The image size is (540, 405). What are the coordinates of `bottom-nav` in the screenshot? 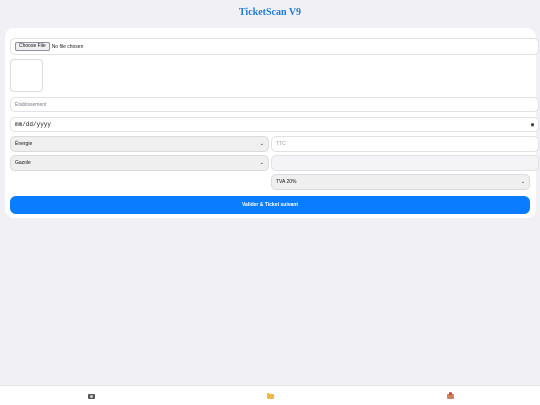 It's located at (270, 395).